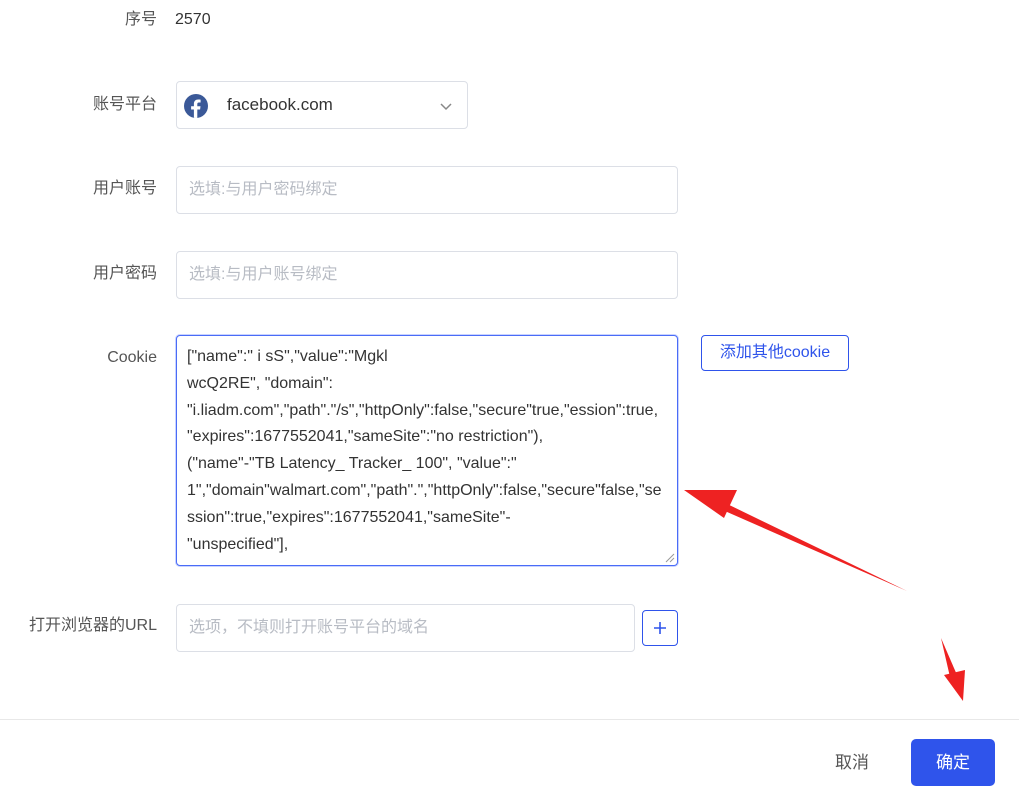 The width and height of the screenshot is (1019, 796). Describe the element at coordinates (446, 107) in the screenshot. I see `chevron-down-icon` at that location.